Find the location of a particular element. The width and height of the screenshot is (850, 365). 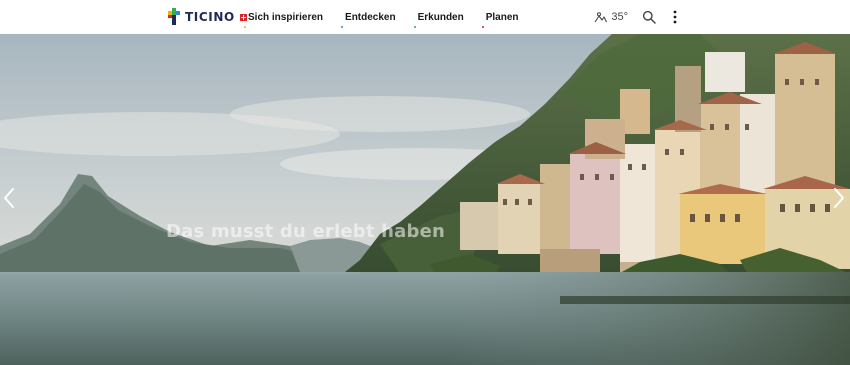

hero-title: Das musst du erlebt haben is located at coordinates (305, 231).